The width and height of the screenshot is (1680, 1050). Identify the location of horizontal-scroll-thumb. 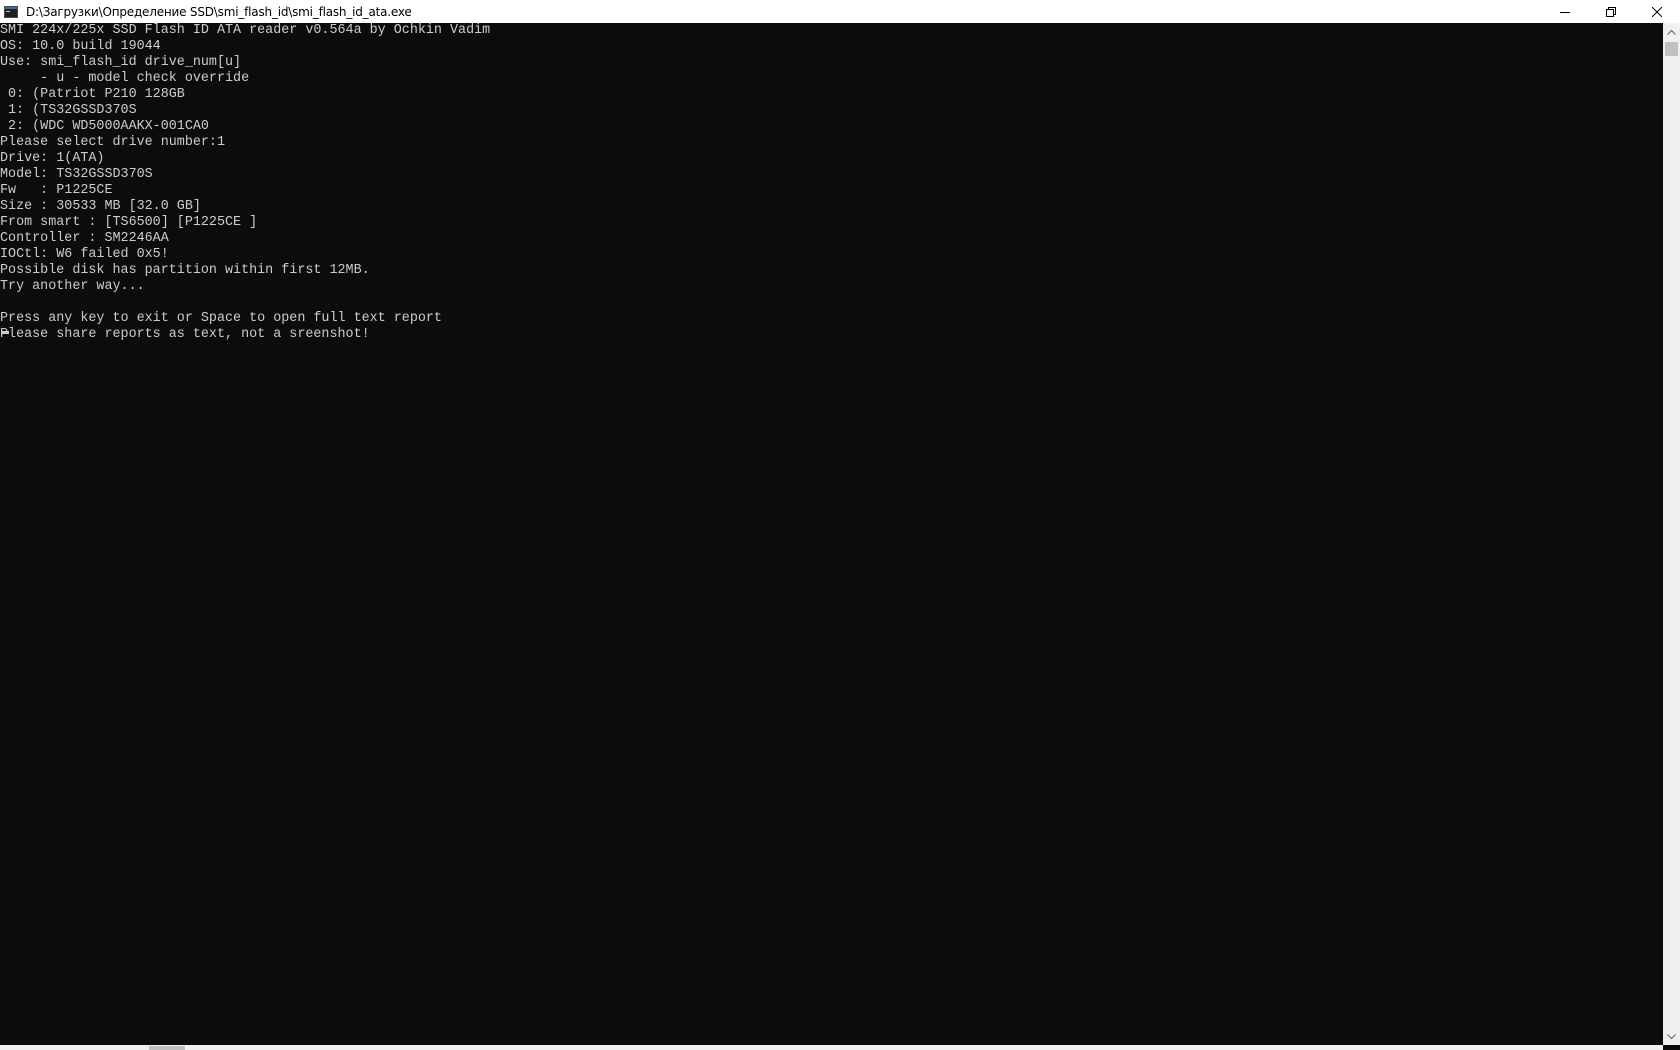
(167, 1048).